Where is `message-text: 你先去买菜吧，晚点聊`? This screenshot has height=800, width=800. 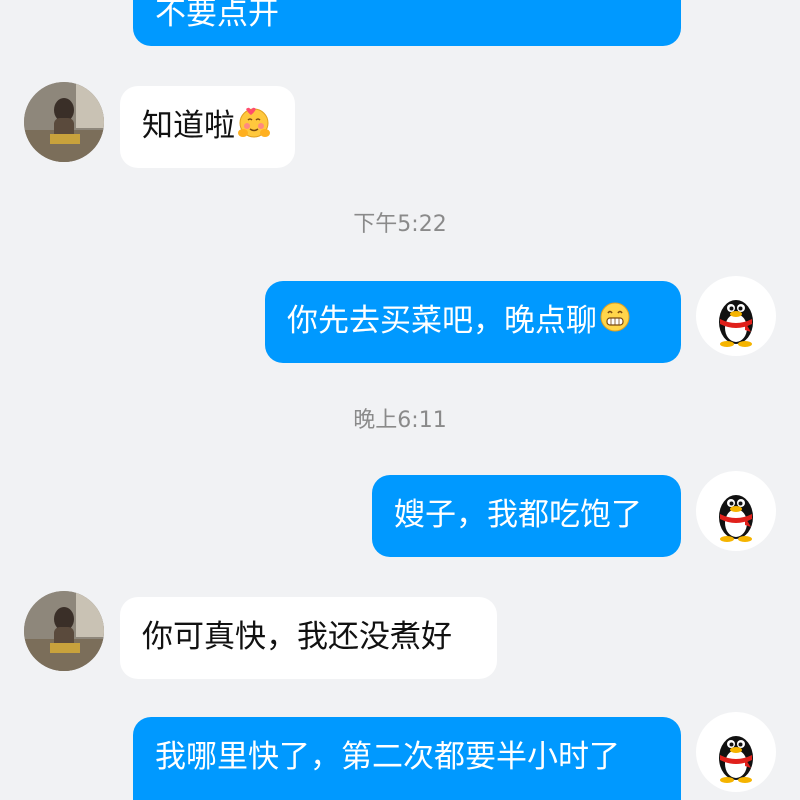 message-text: 你先去买菜吧，晚点聊 is located at coordinates (442, 321).